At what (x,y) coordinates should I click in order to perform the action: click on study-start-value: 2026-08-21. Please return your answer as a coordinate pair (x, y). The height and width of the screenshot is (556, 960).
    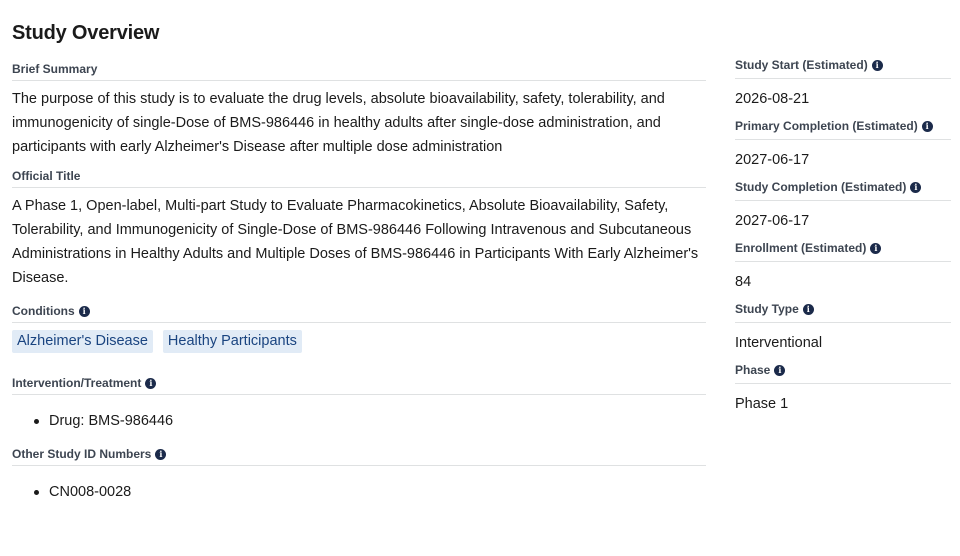
    Looking at the image, I should click on (772, 99).